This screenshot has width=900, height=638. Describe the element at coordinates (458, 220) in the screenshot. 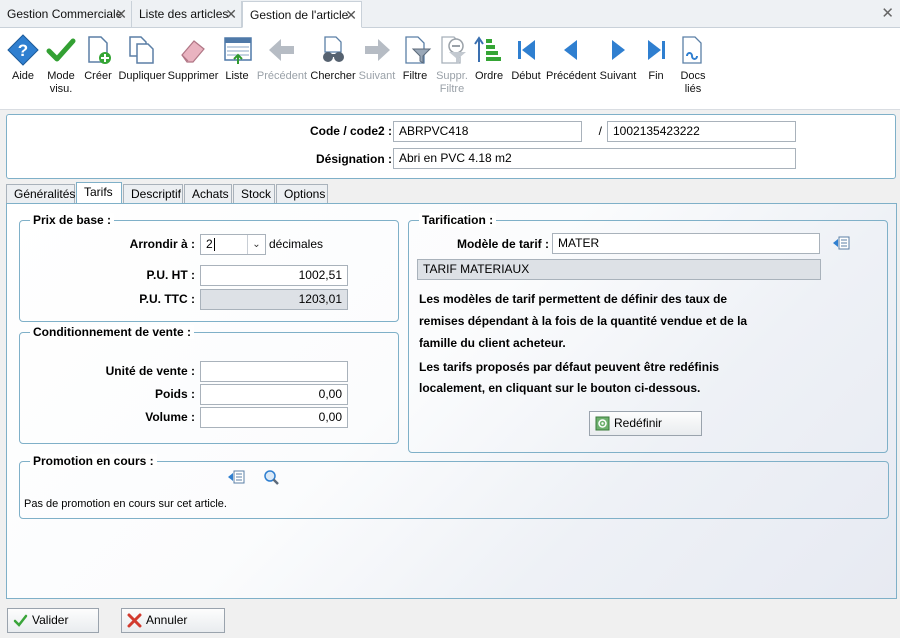

I see `group-title: Tarification :` at that location.